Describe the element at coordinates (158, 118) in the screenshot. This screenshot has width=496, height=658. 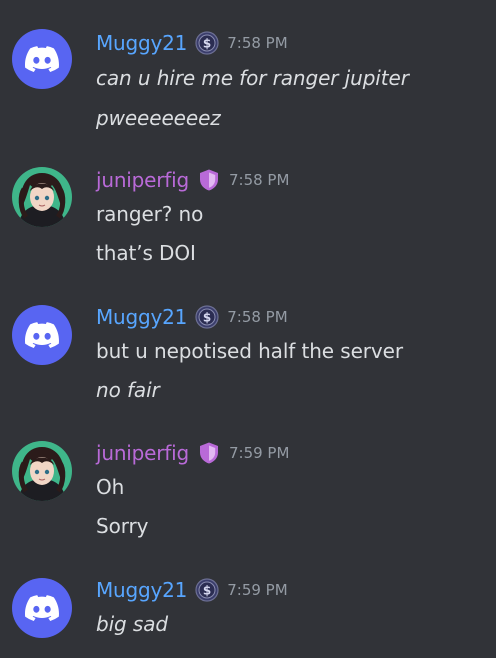
I see `message-text: pweeeeeeez` at that location.